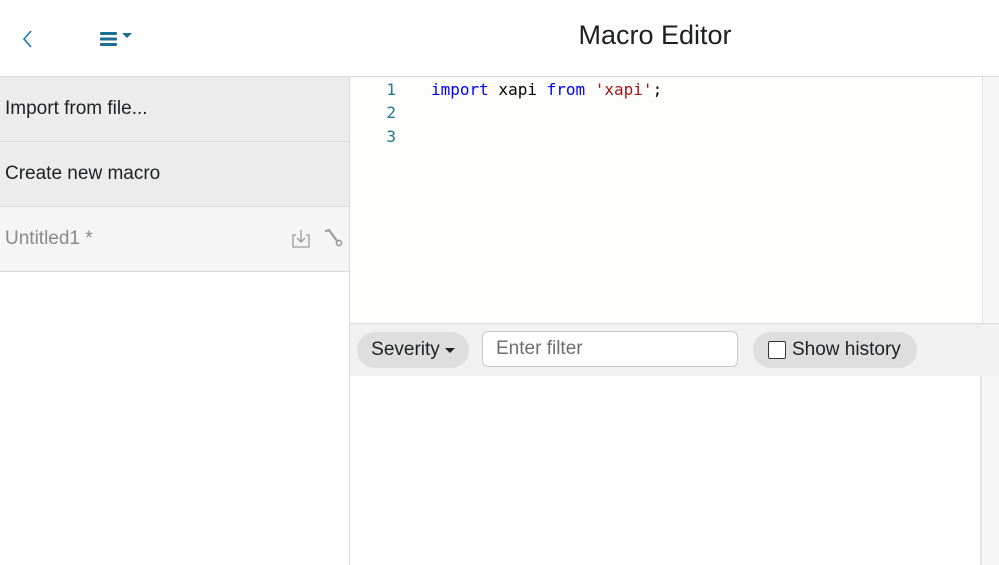 This screenshot has width=999, height=565. I want to click on code-text: import xapi from 'xapi';, so click(529, 90).